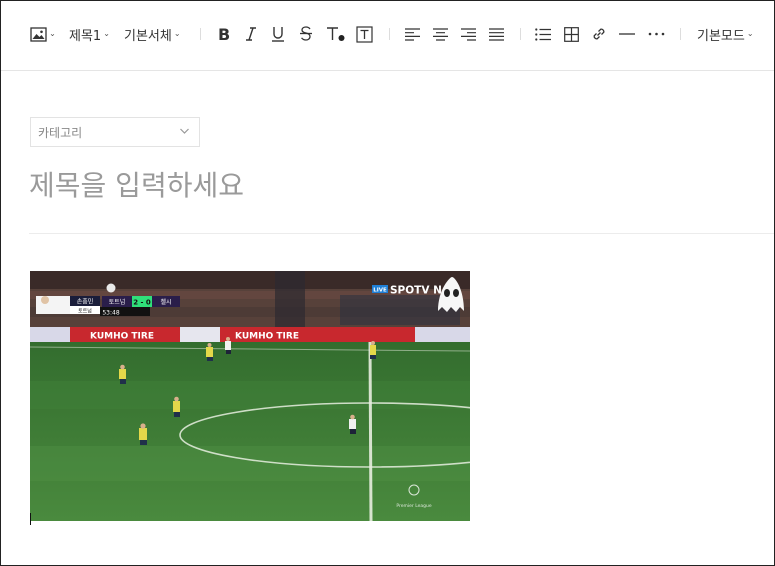  I want to click on underline-icon, so click(278, 34).